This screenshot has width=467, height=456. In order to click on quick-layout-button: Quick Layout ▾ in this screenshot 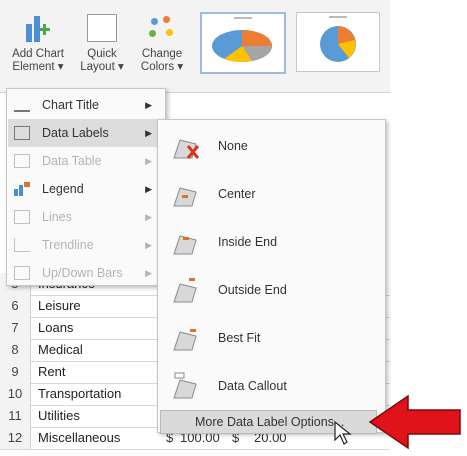, I will do `click(102, 46)`.